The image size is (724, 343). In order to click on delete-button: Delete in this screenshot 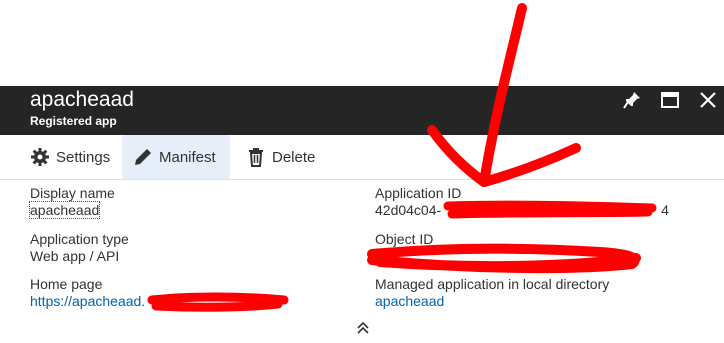, I will do `click(280, 157)`.